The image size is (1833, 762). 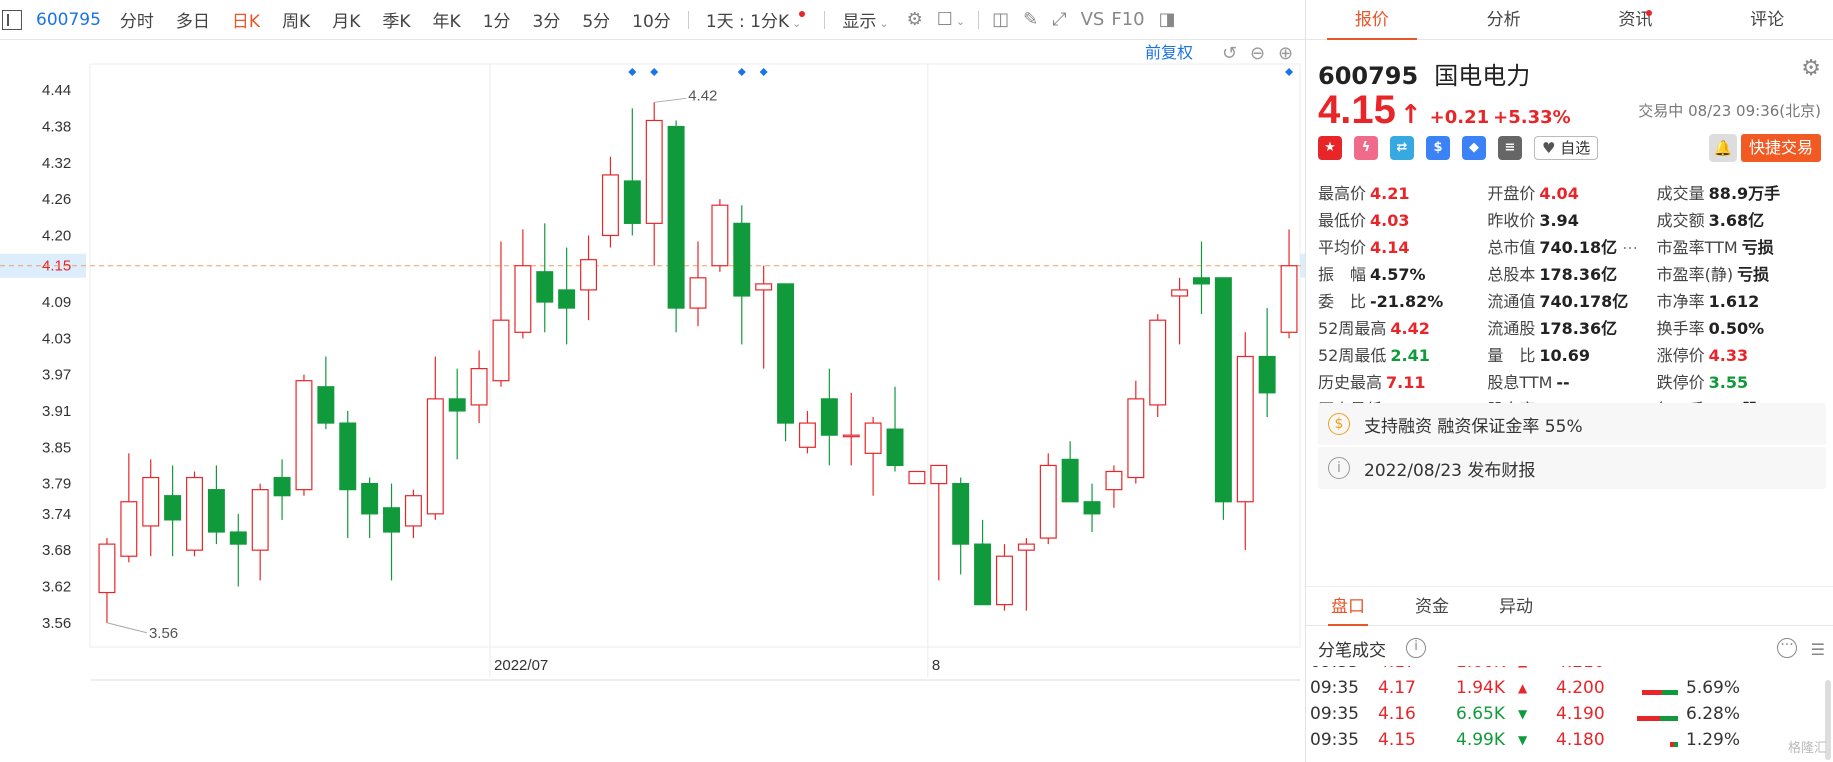 What do you see at coordinates (1648, 13) in the screenshot?
I see `notification-dot` at bounding box center [1648, 13].